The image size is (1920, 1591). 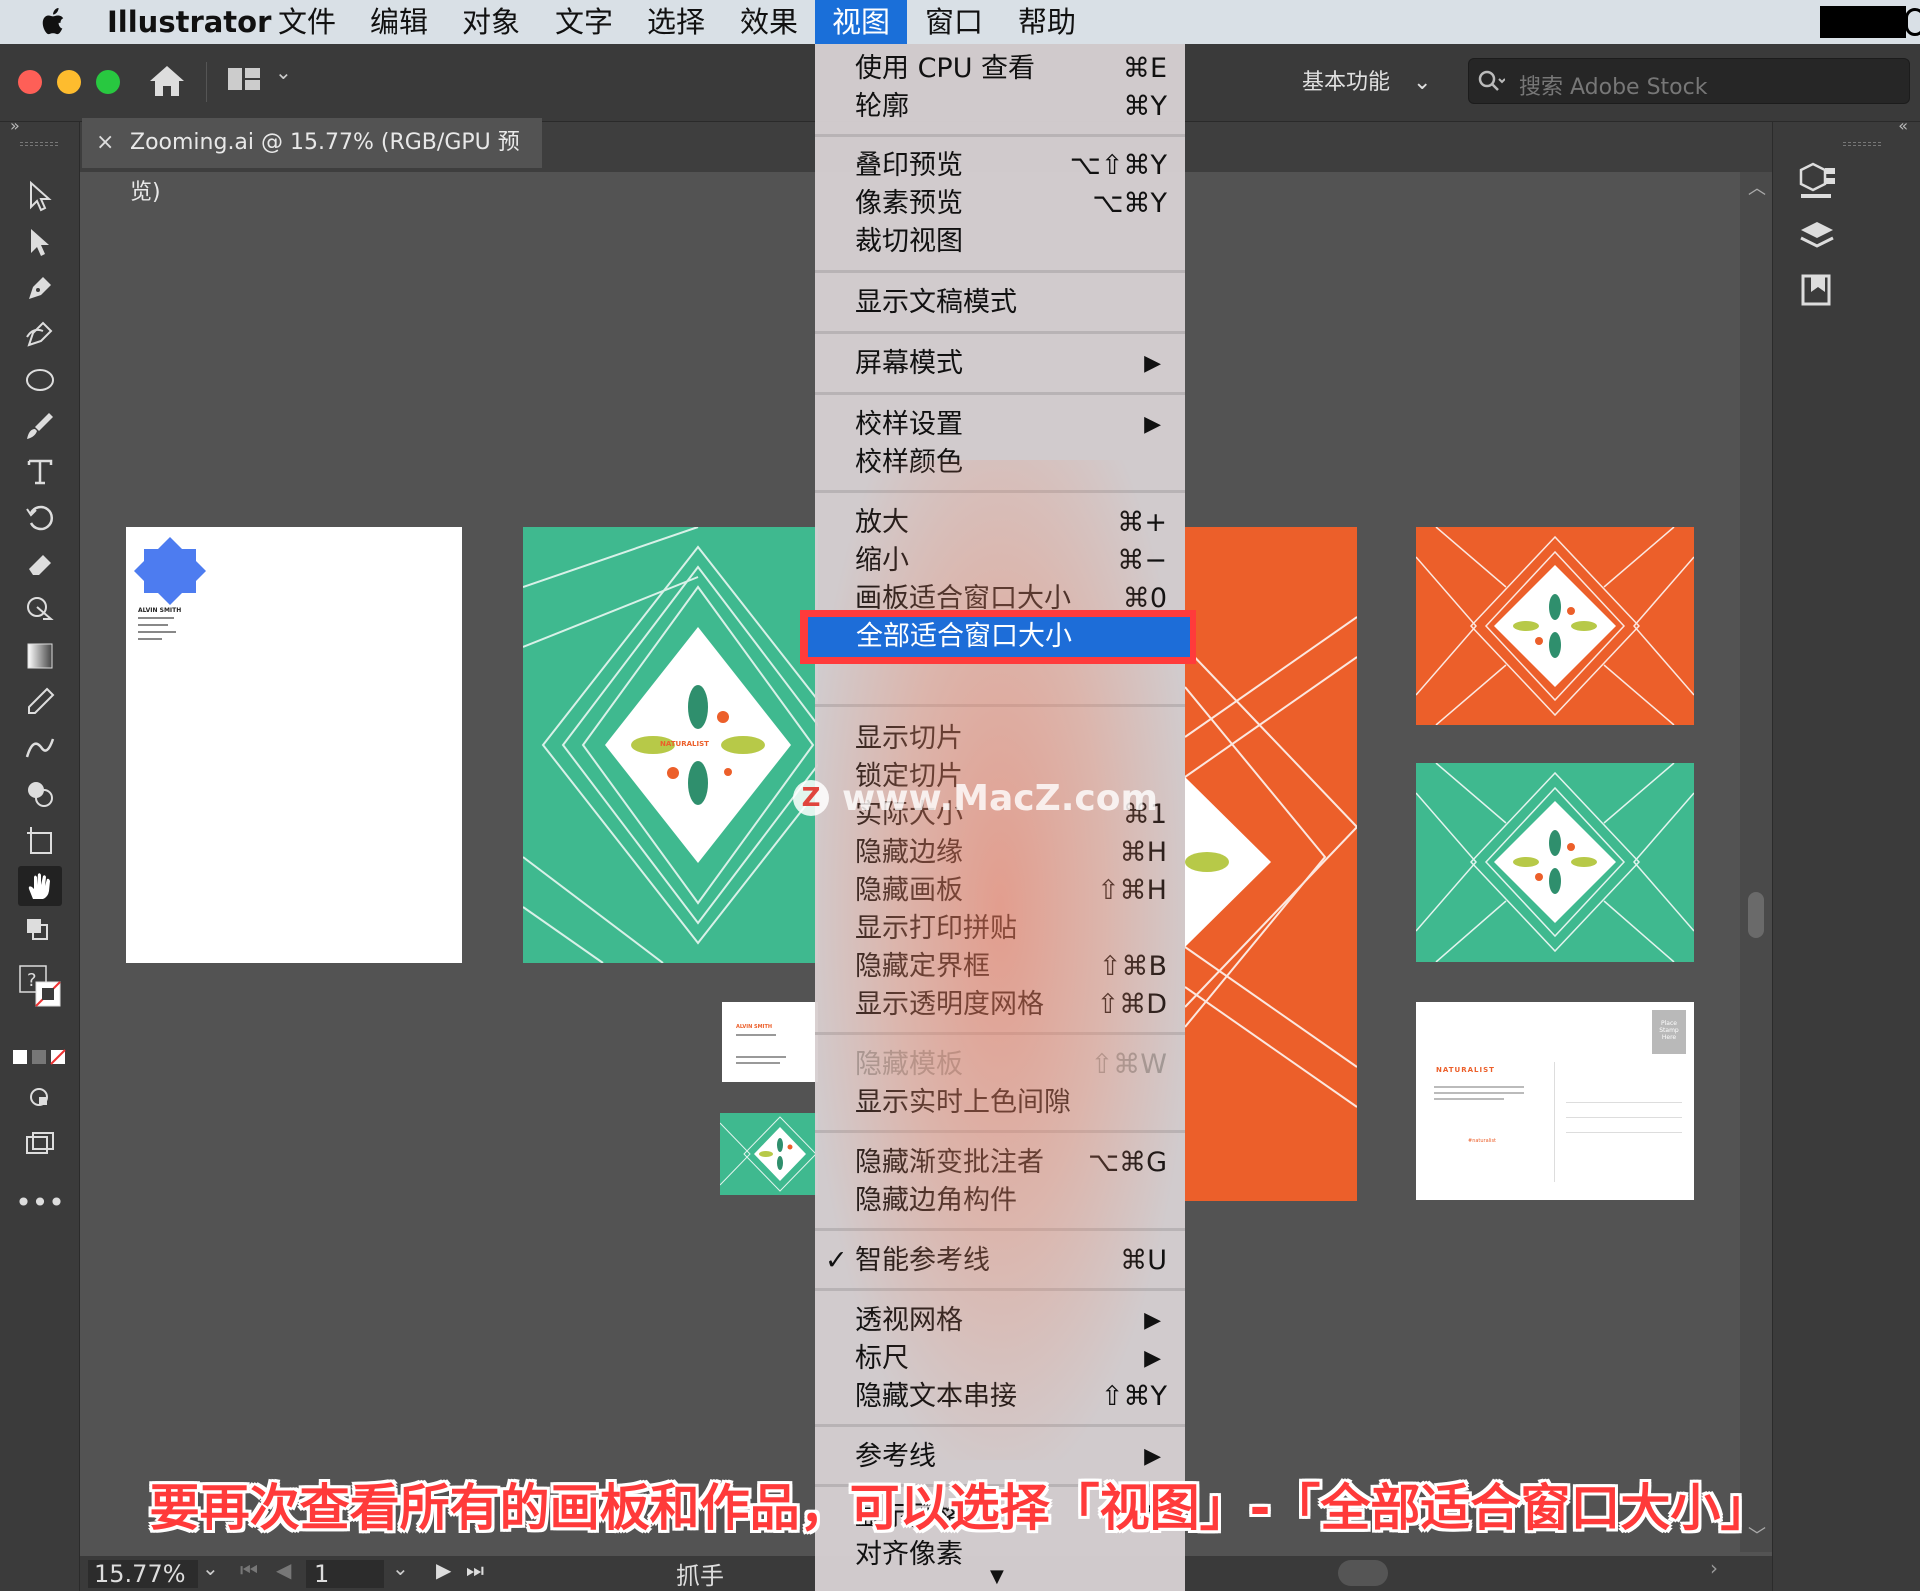 What do you see at coordinates (1903, 125) in the screenshot?
I see `panel-collapse-icon: «` at bounding box center [1903, 125].